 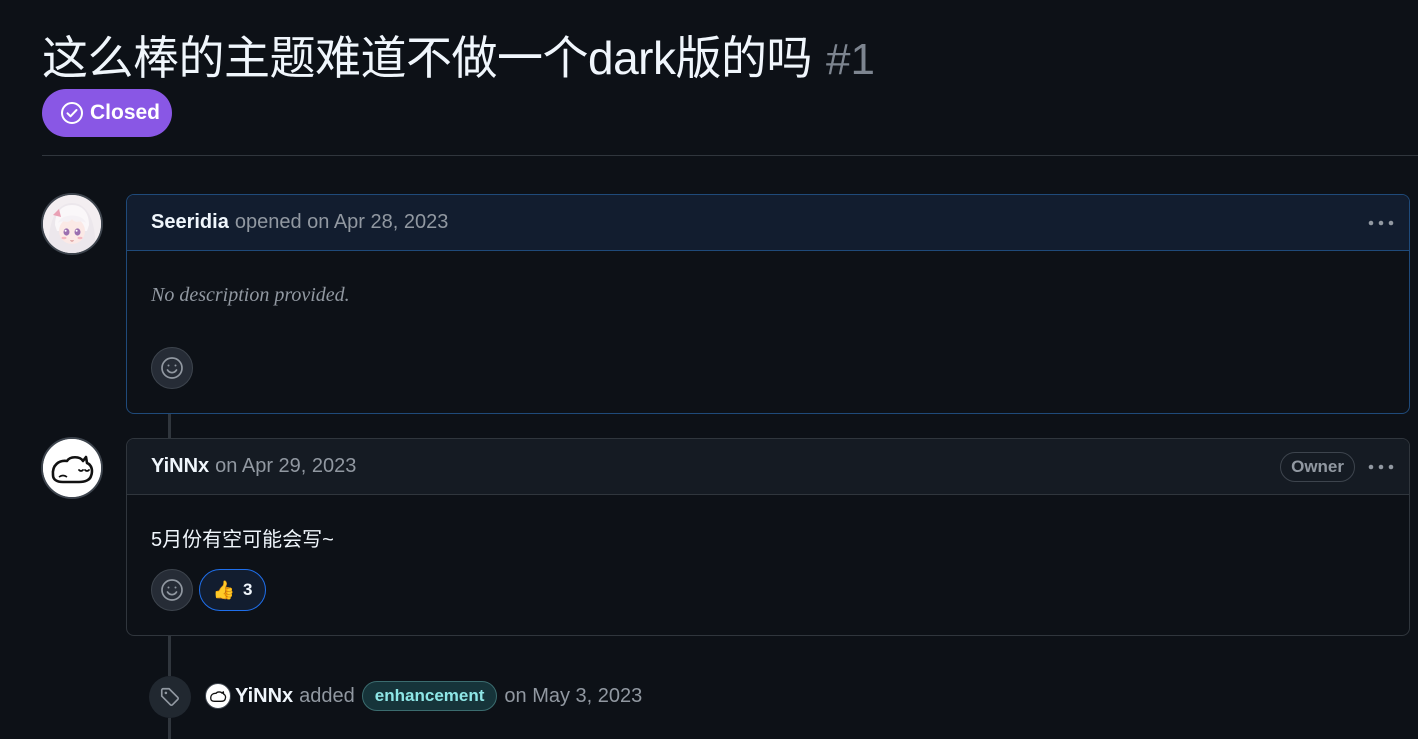 What do you see at coordinates (730, 155) in the screenshot?
I see `header-divider` at bounding box center [730, 155].